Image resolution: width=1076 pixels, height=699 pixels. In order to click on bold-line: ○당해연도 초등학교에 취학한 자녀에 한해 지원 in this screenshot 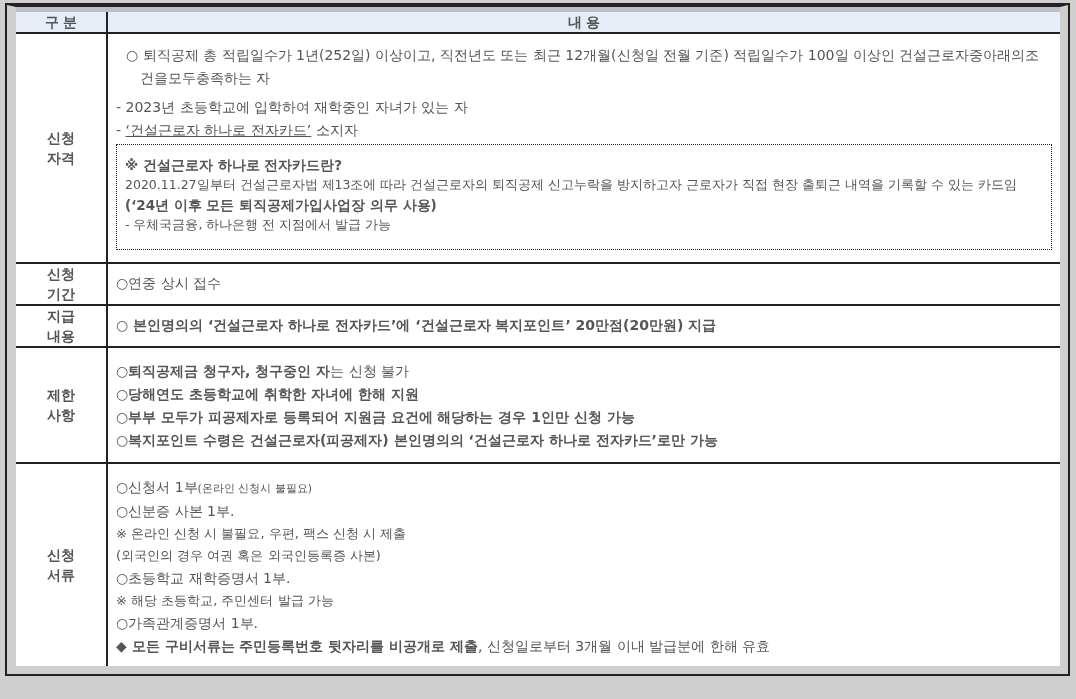, I will do `click(268, 394)`.